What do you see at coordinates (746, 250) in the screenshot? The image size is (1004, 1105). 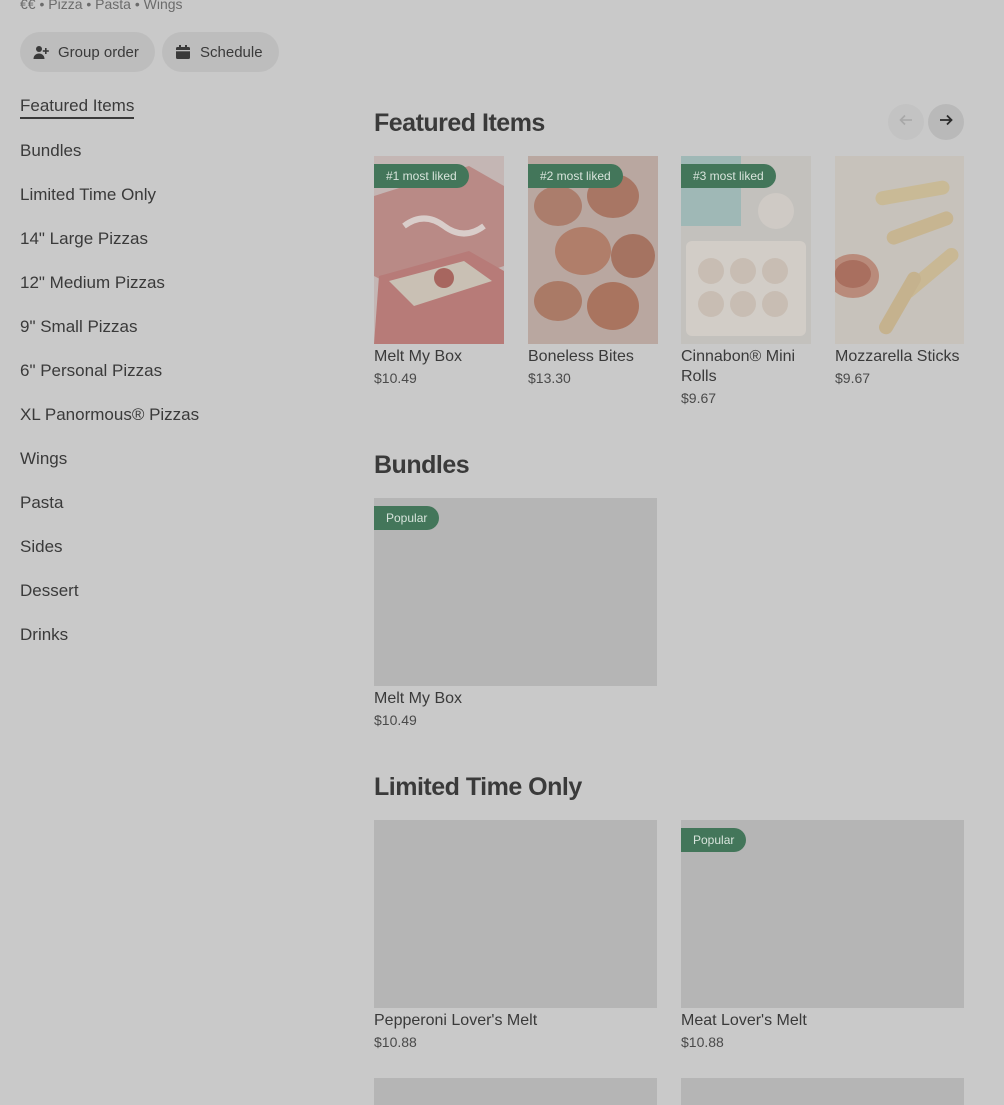 I see `item-image: #3 most liked` at bounding box center [746, 250].